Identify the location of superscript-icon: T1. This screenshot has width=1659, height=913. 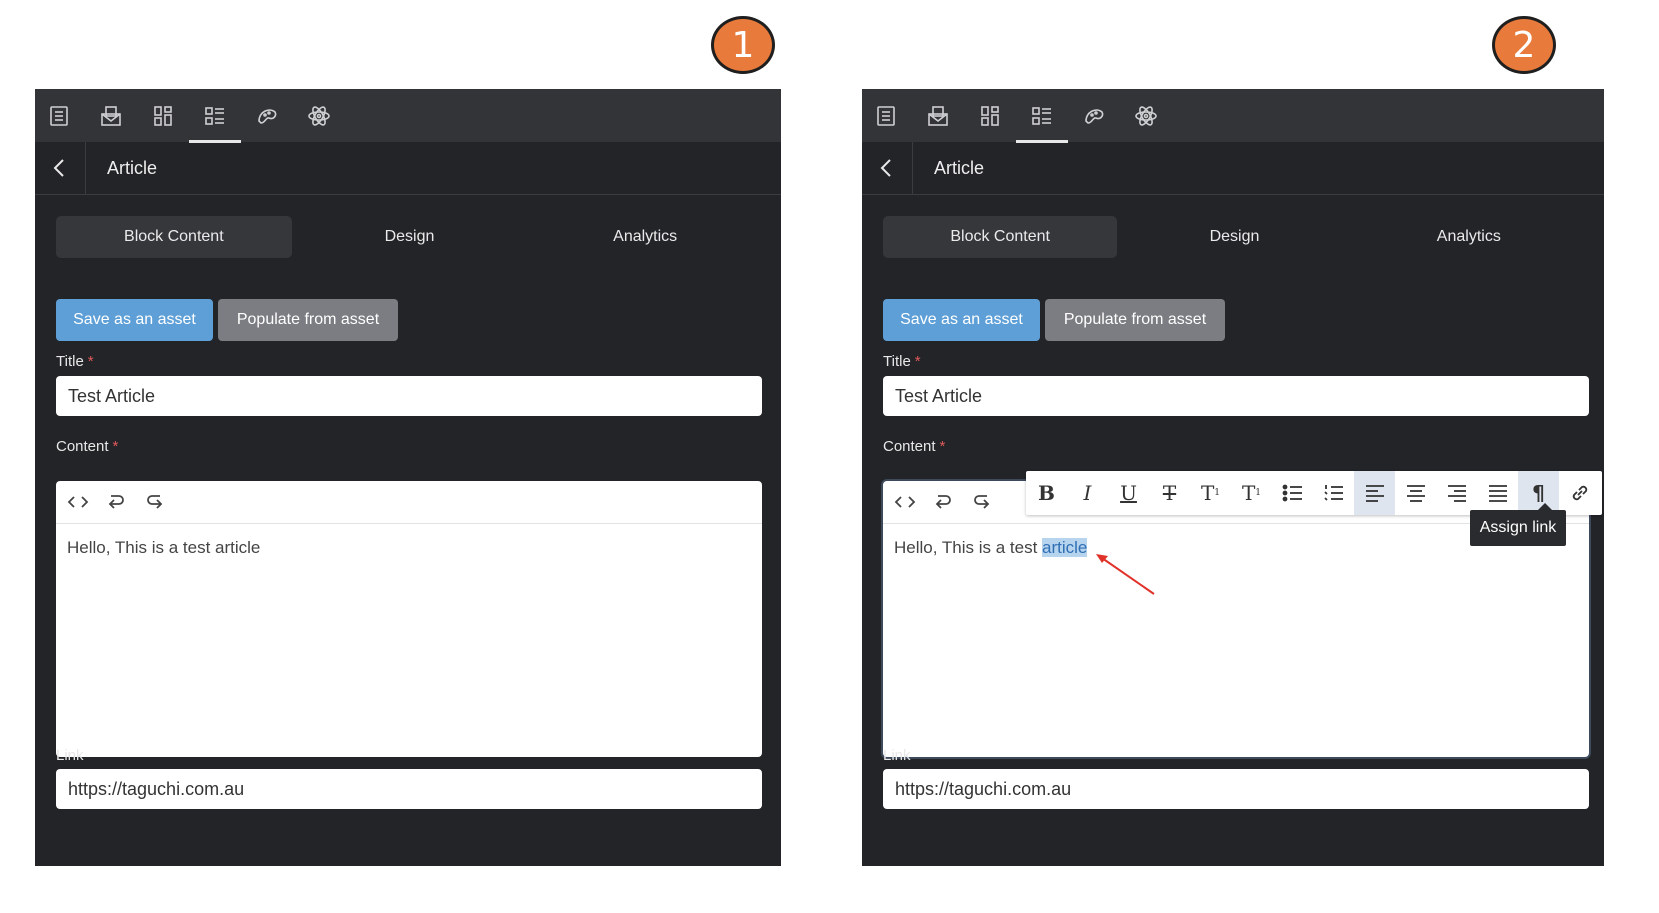
(1210, 493).